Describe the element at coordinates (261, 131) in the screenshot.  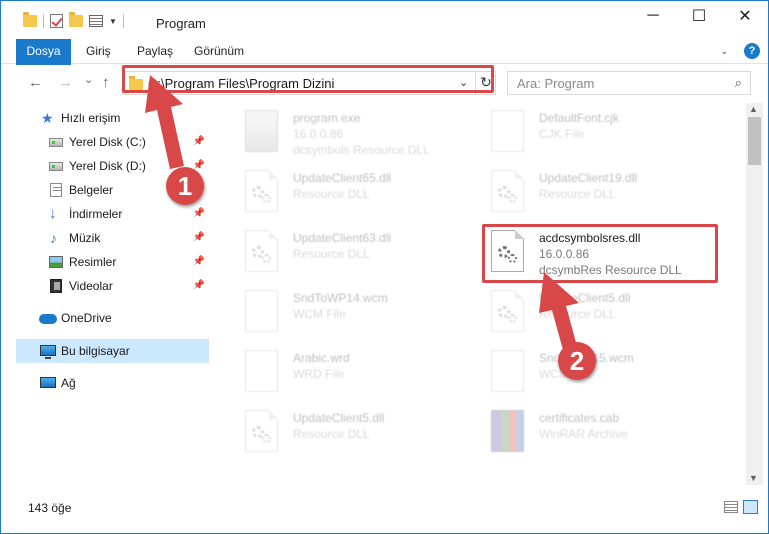
I see `exe-icon` at that location.